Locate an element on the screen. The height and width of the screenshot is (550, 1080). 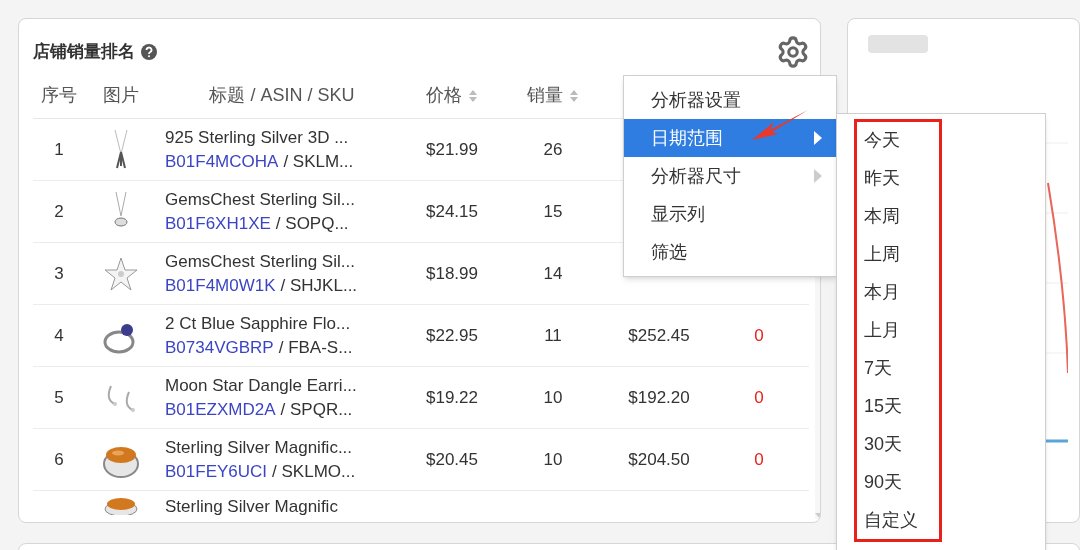
table-cell-text: 6 is located at coordinates (59, 459).